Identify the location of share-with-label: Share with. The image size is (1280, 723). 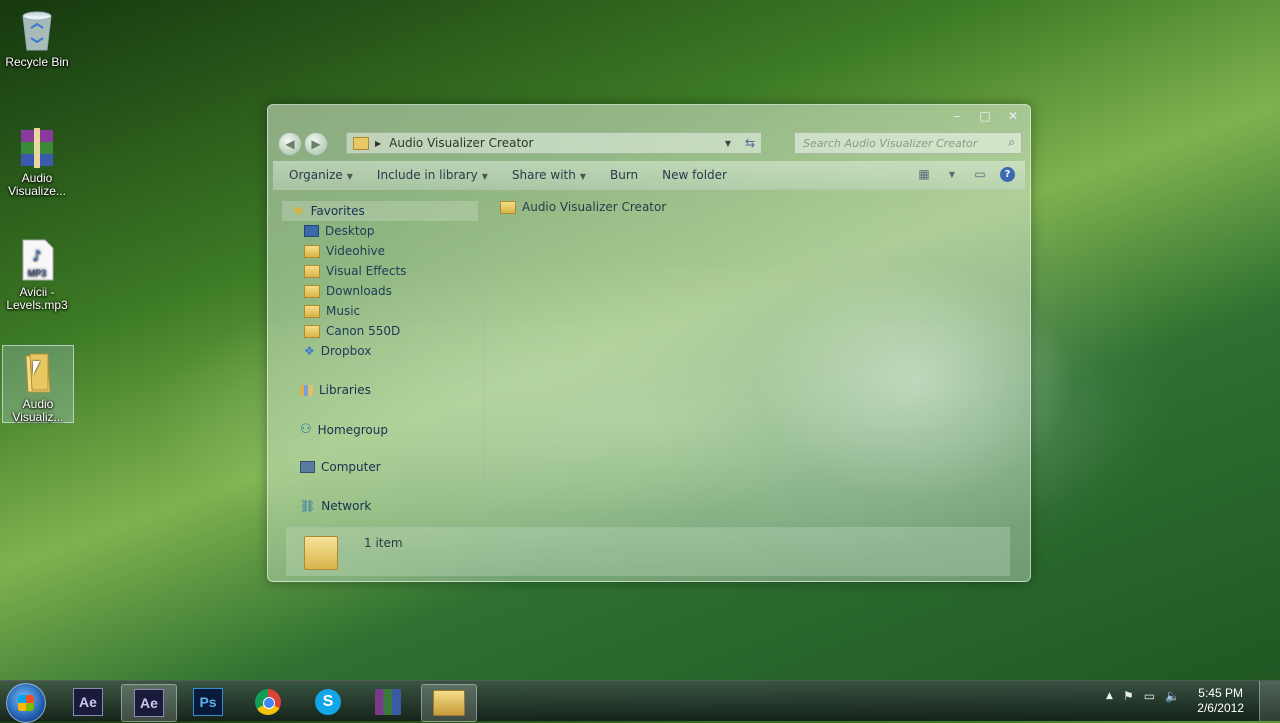
(543, 175).